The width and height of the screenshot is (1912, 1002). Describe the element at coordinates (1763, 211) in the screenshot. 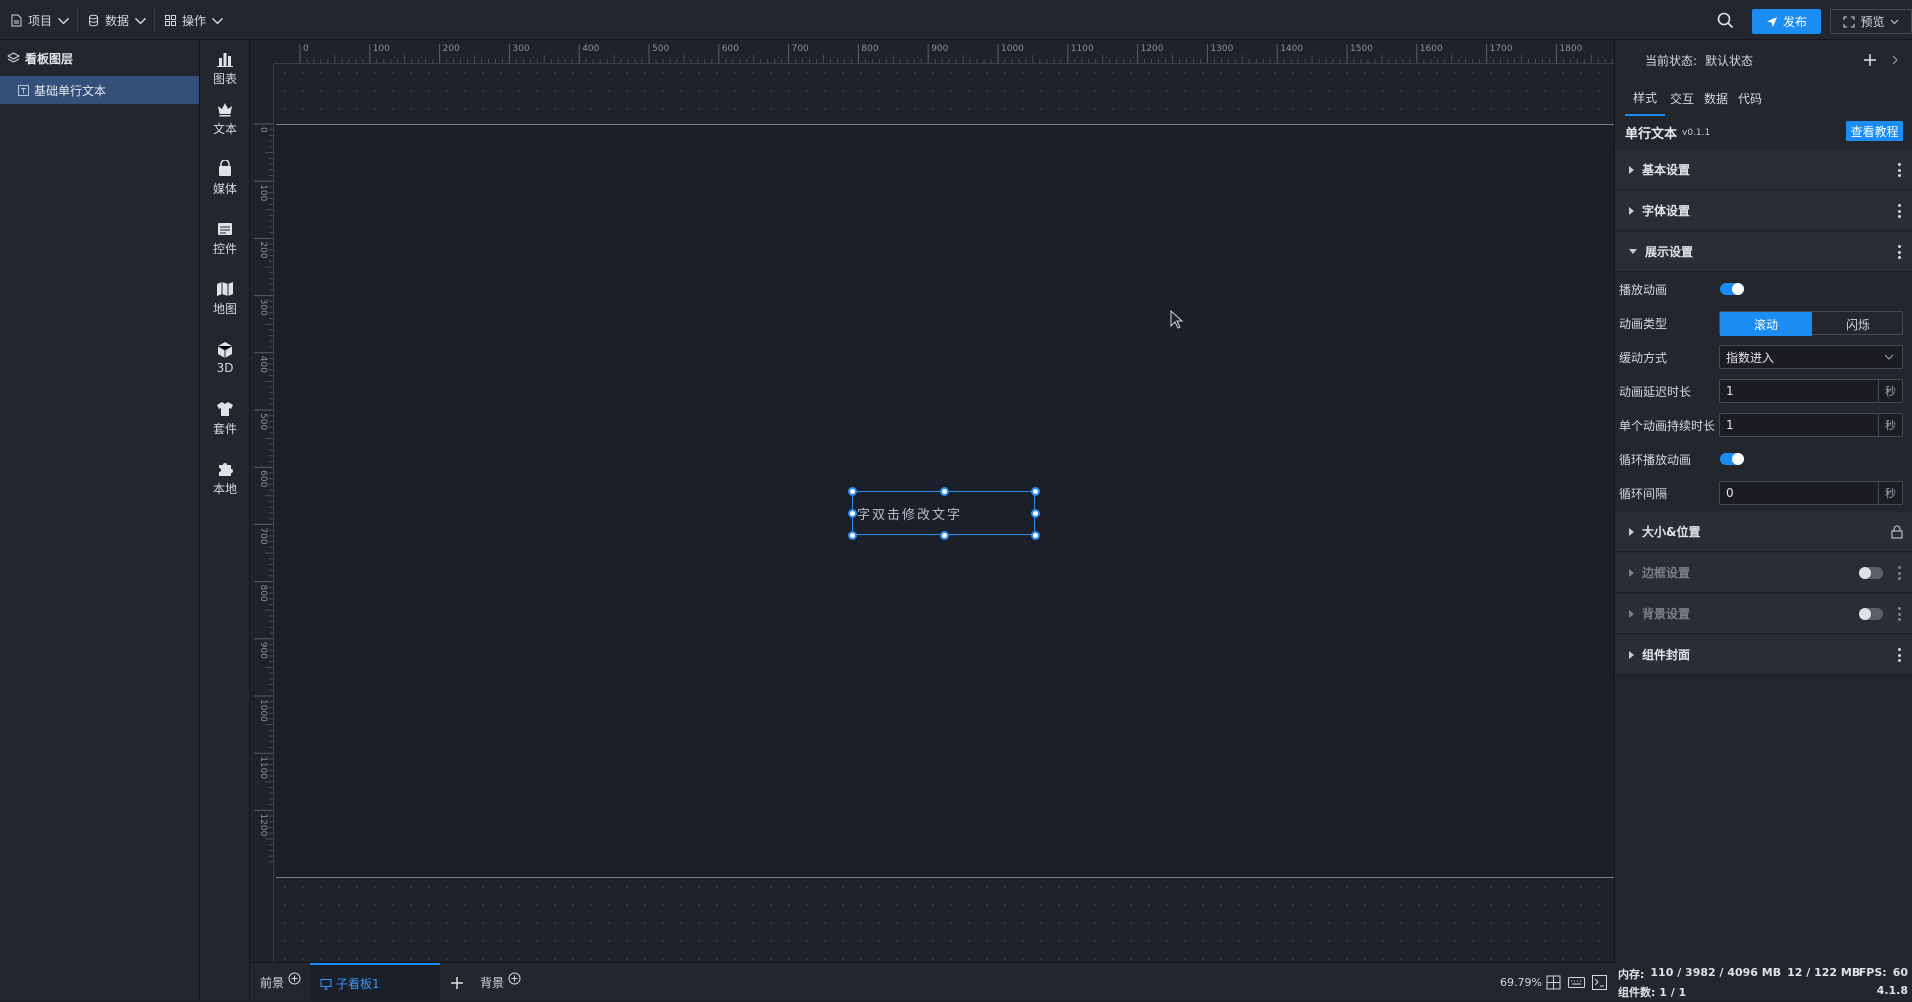

I see `section-font: 字体设置` at that location.